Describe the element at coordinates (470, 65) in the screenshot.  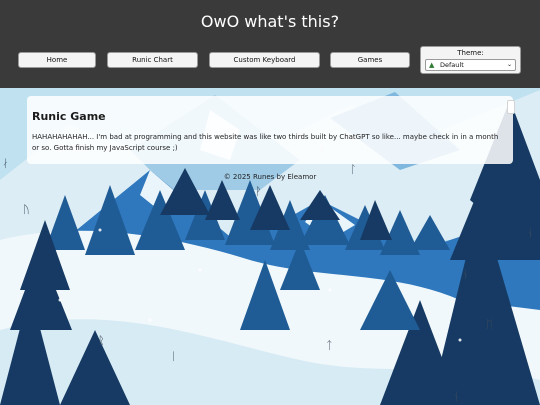
I see `theme-select: ▲ Default ⌄` at that location.